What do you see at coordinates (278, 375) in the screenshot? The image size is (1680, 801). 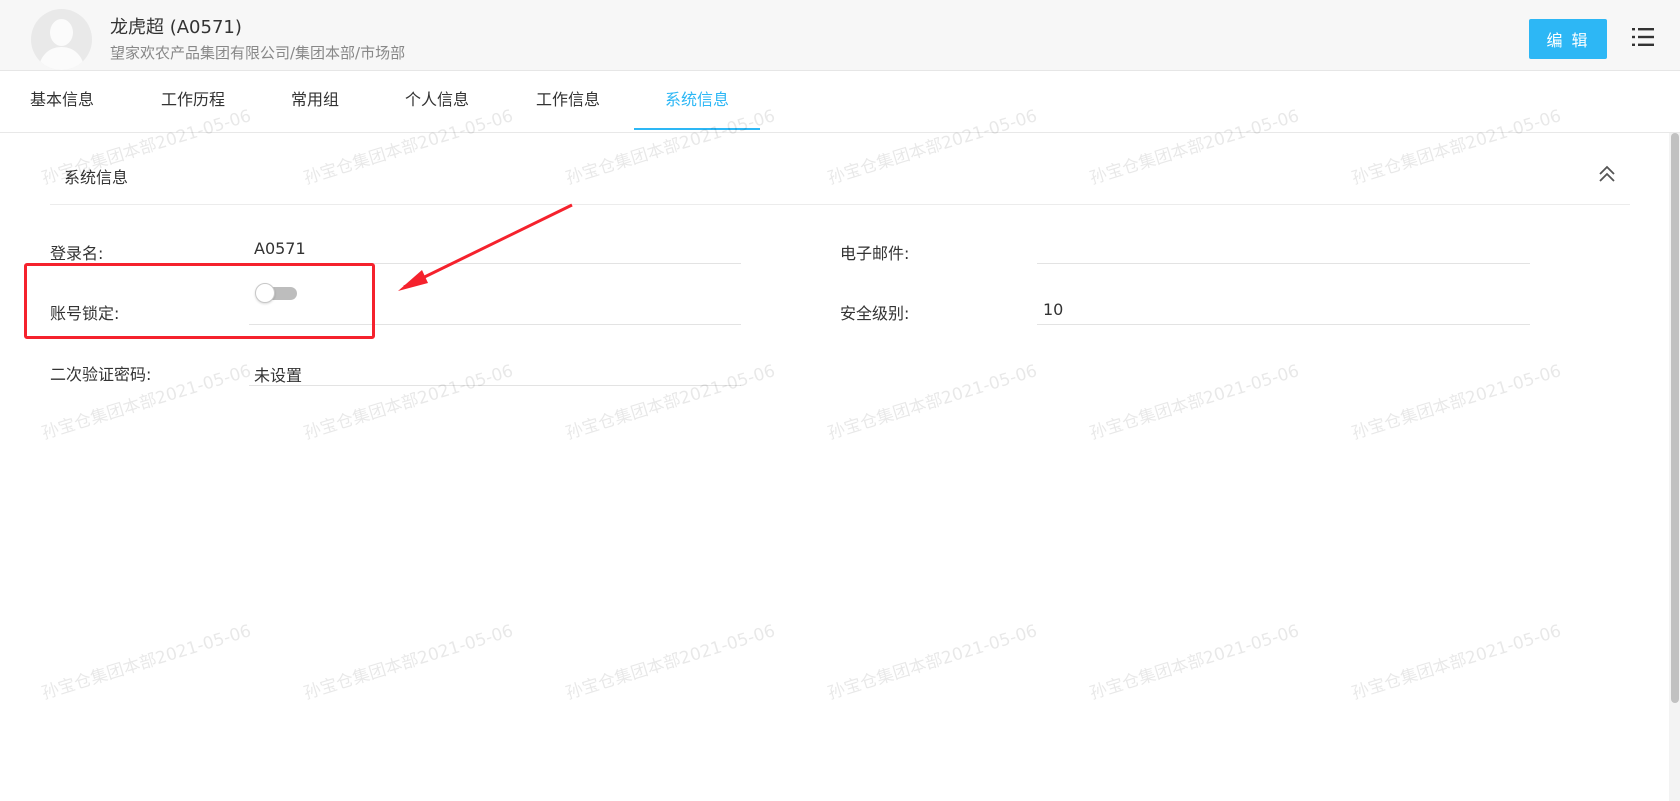 I see `two-factor-value: 未设置` at bounding box center [278, 375].